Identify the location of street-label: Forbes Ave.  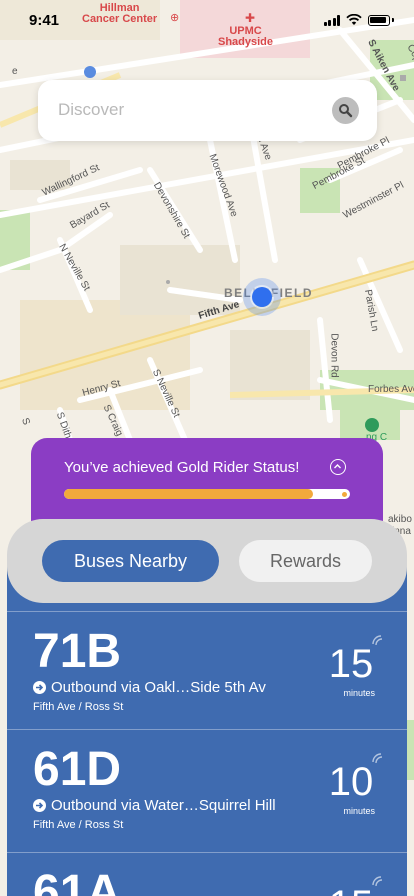
(391, 389).